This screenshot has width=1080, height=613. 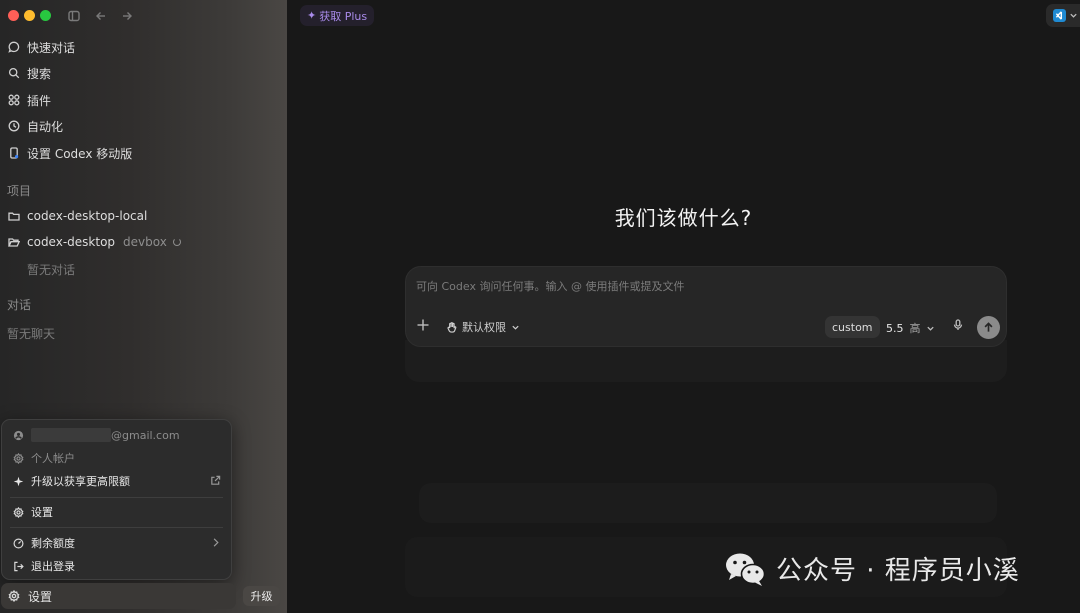 What do you see at coordinates (42, 512) in the screenshot?
I see `menu-label: 设置` at bounding box center [42, 512].